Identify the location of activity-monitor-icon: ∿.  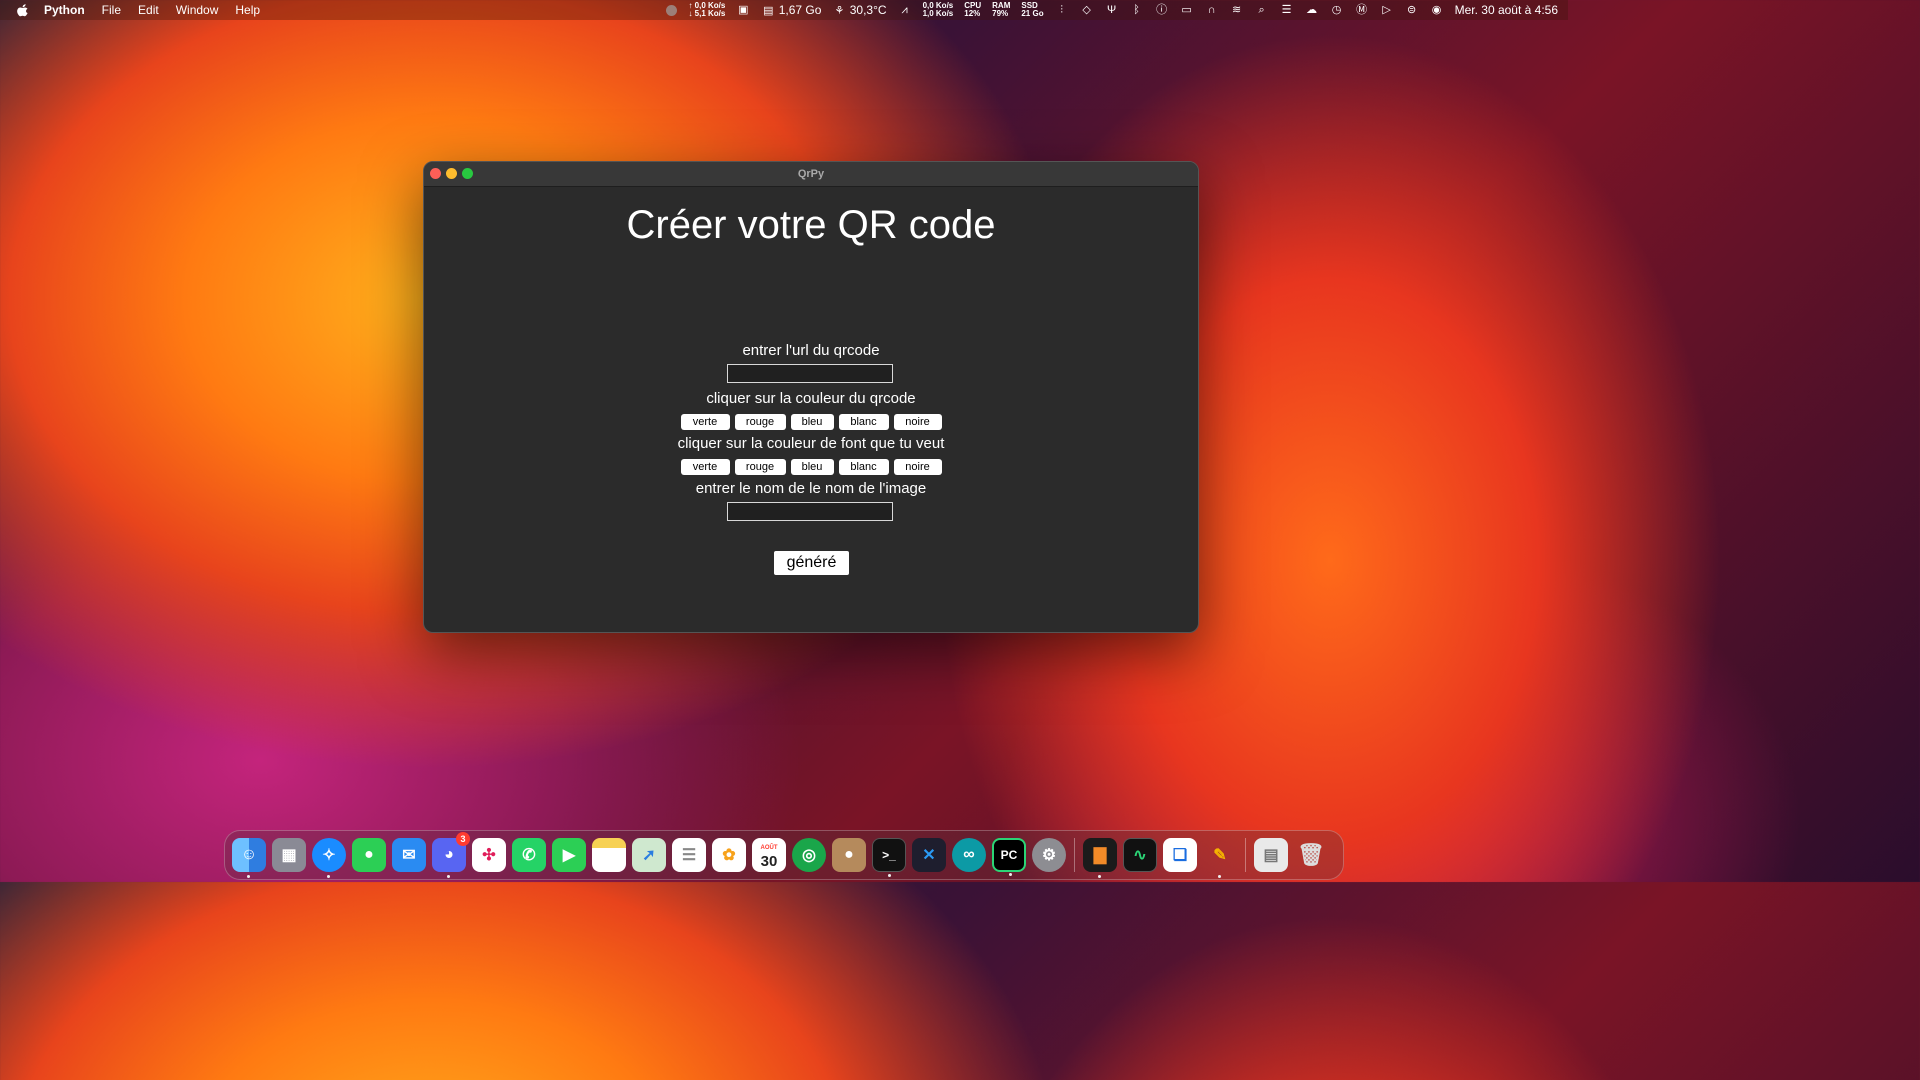
(1140, 855).